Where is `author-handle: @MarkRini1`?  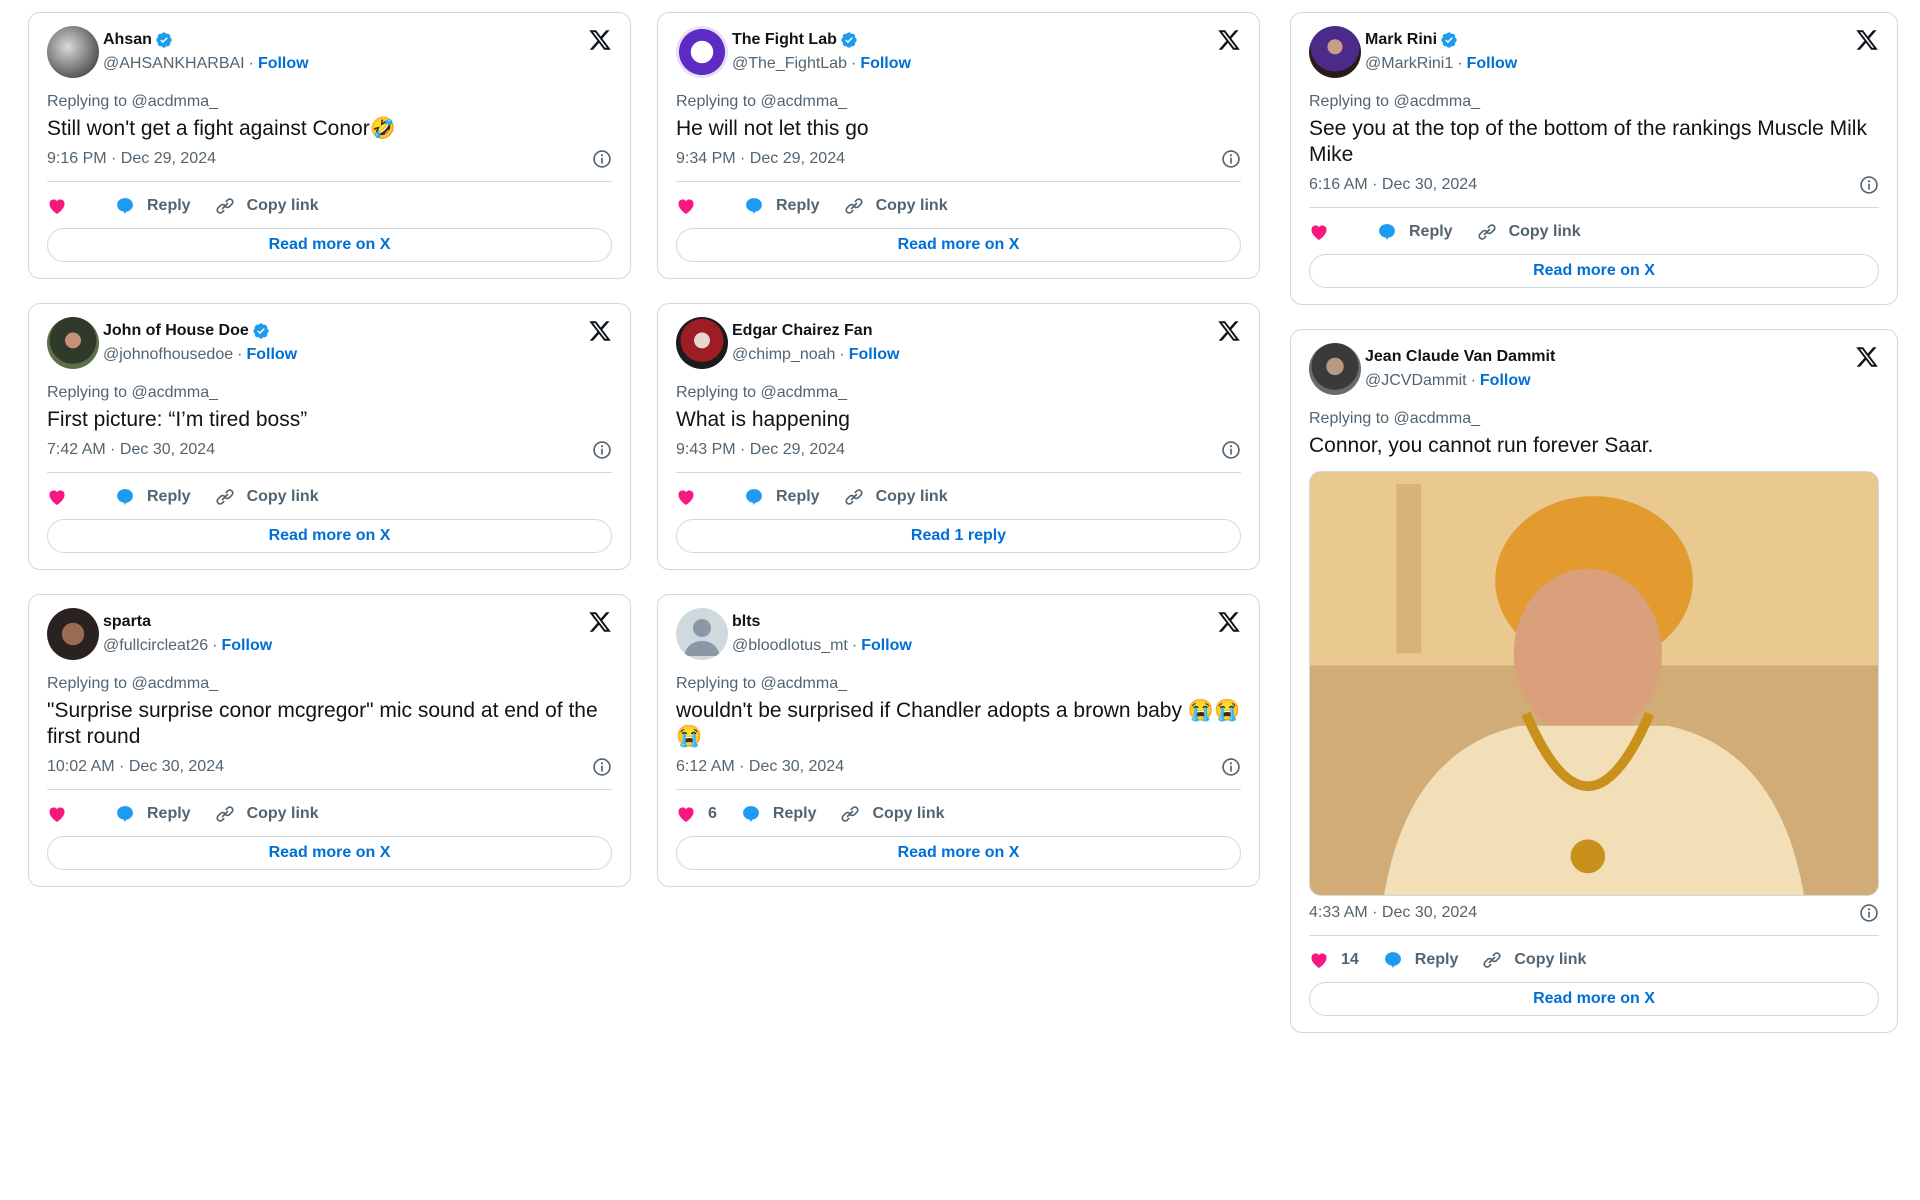
author-handle: @MarkRini1 is located at coordinates (1409, 63).